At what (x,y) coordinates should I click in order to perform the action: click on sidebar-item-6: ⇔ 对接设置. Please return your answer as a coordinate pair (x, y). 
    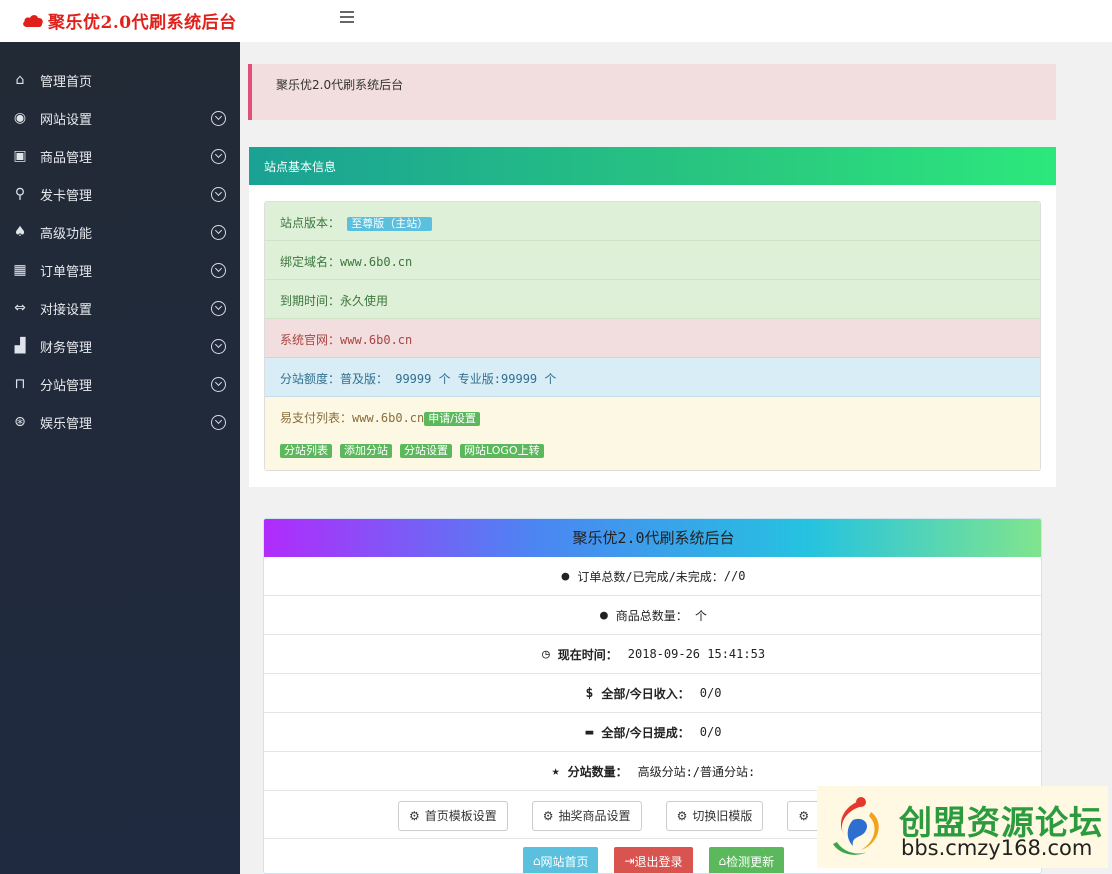
    Looking at the image, I should click on (120, 308).